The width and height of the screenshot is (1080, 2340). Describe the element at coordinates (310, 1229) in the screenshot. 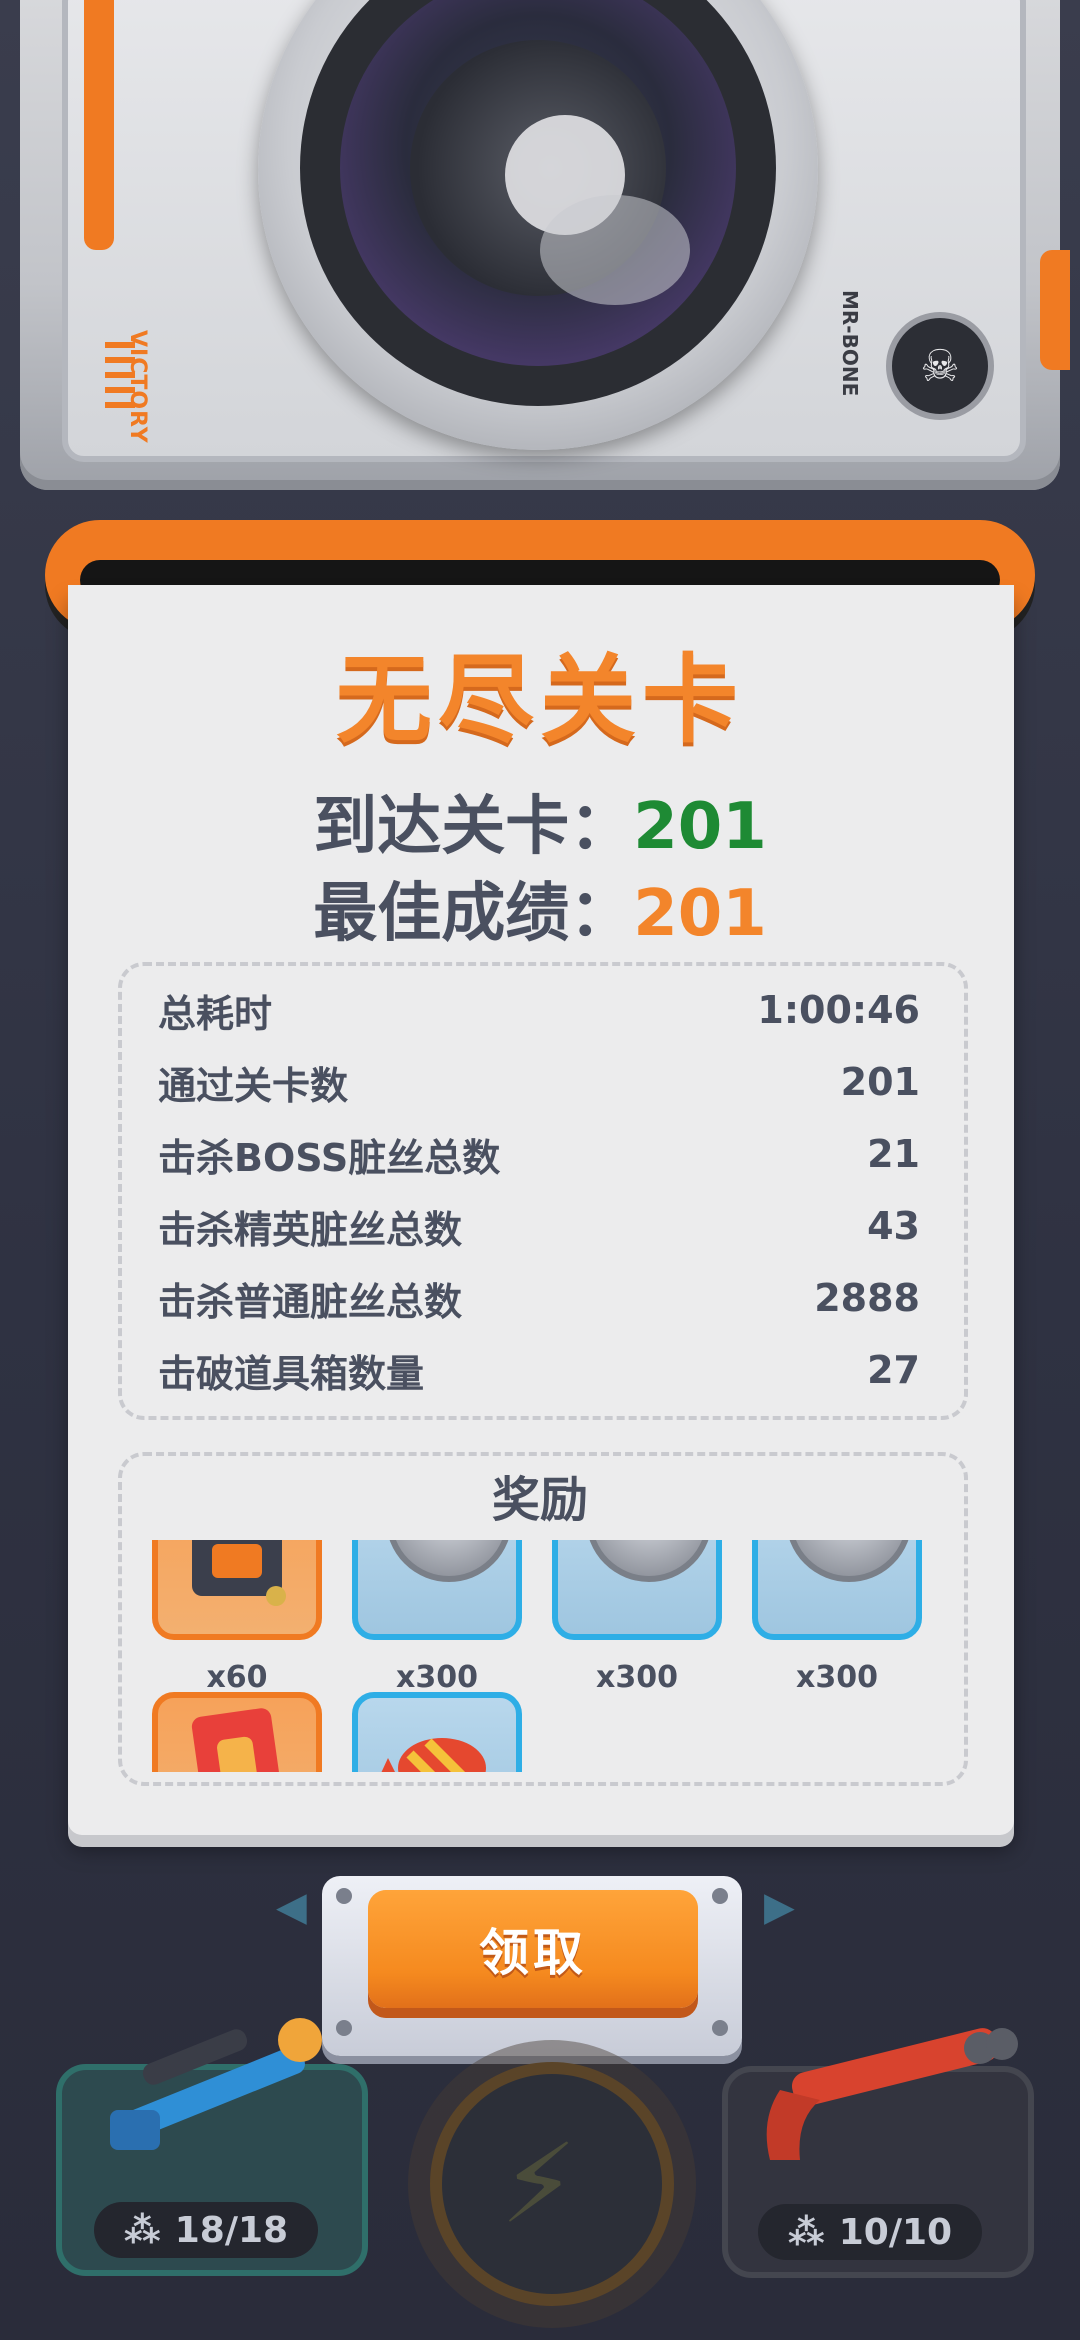

I see `stat-label: 击杀精英脏丝总数` at that location.